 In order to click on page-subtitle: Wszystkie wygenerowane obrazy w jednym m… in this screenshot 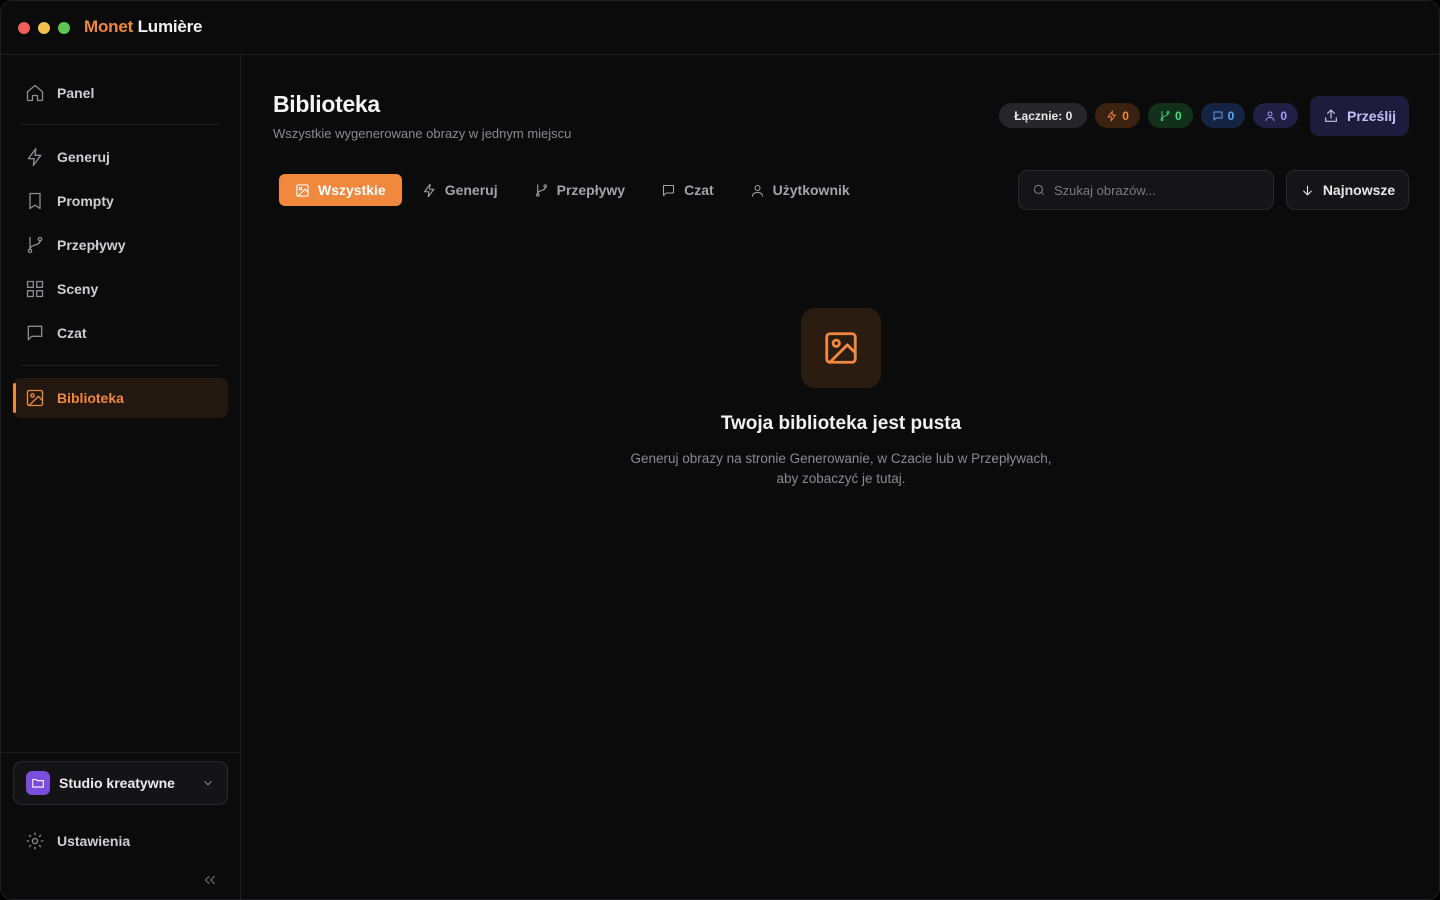, I will do `click(422, 133)`.